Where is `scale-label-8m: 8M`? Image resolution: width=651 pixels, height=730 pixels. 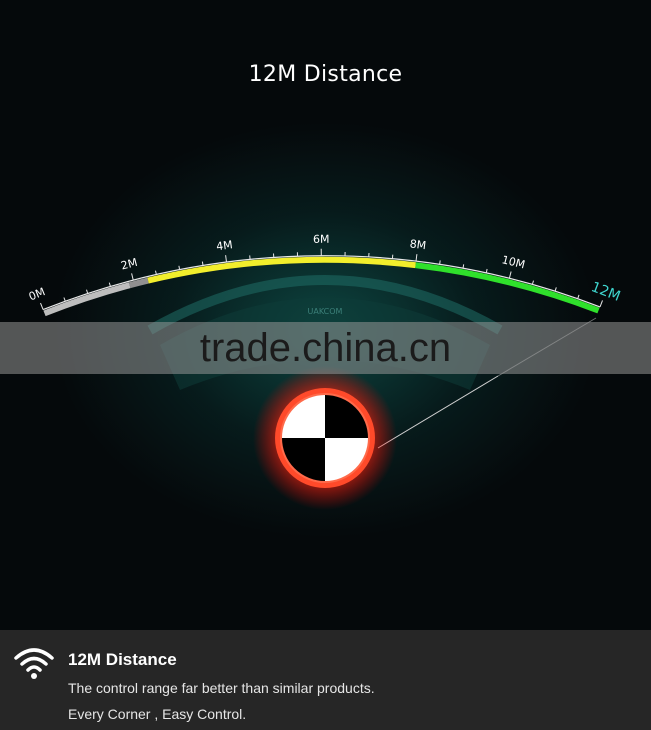
scale-label-8m: 8M is located at coordinates (418, 244).